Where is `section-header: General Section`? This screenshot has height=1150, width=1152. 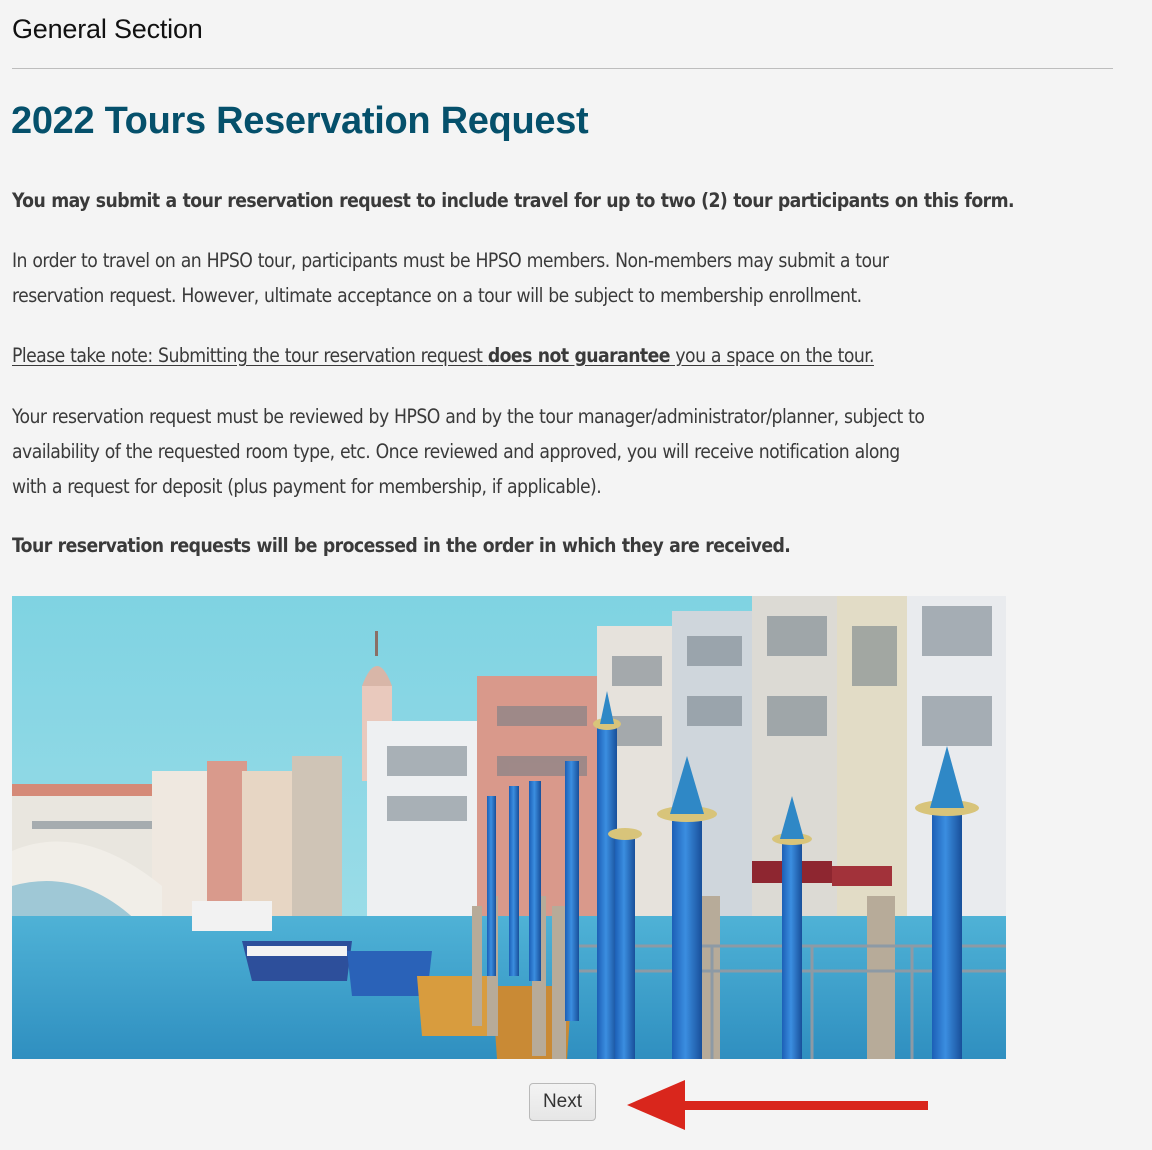 section-header: General Section is located at coordinates (107, 29).